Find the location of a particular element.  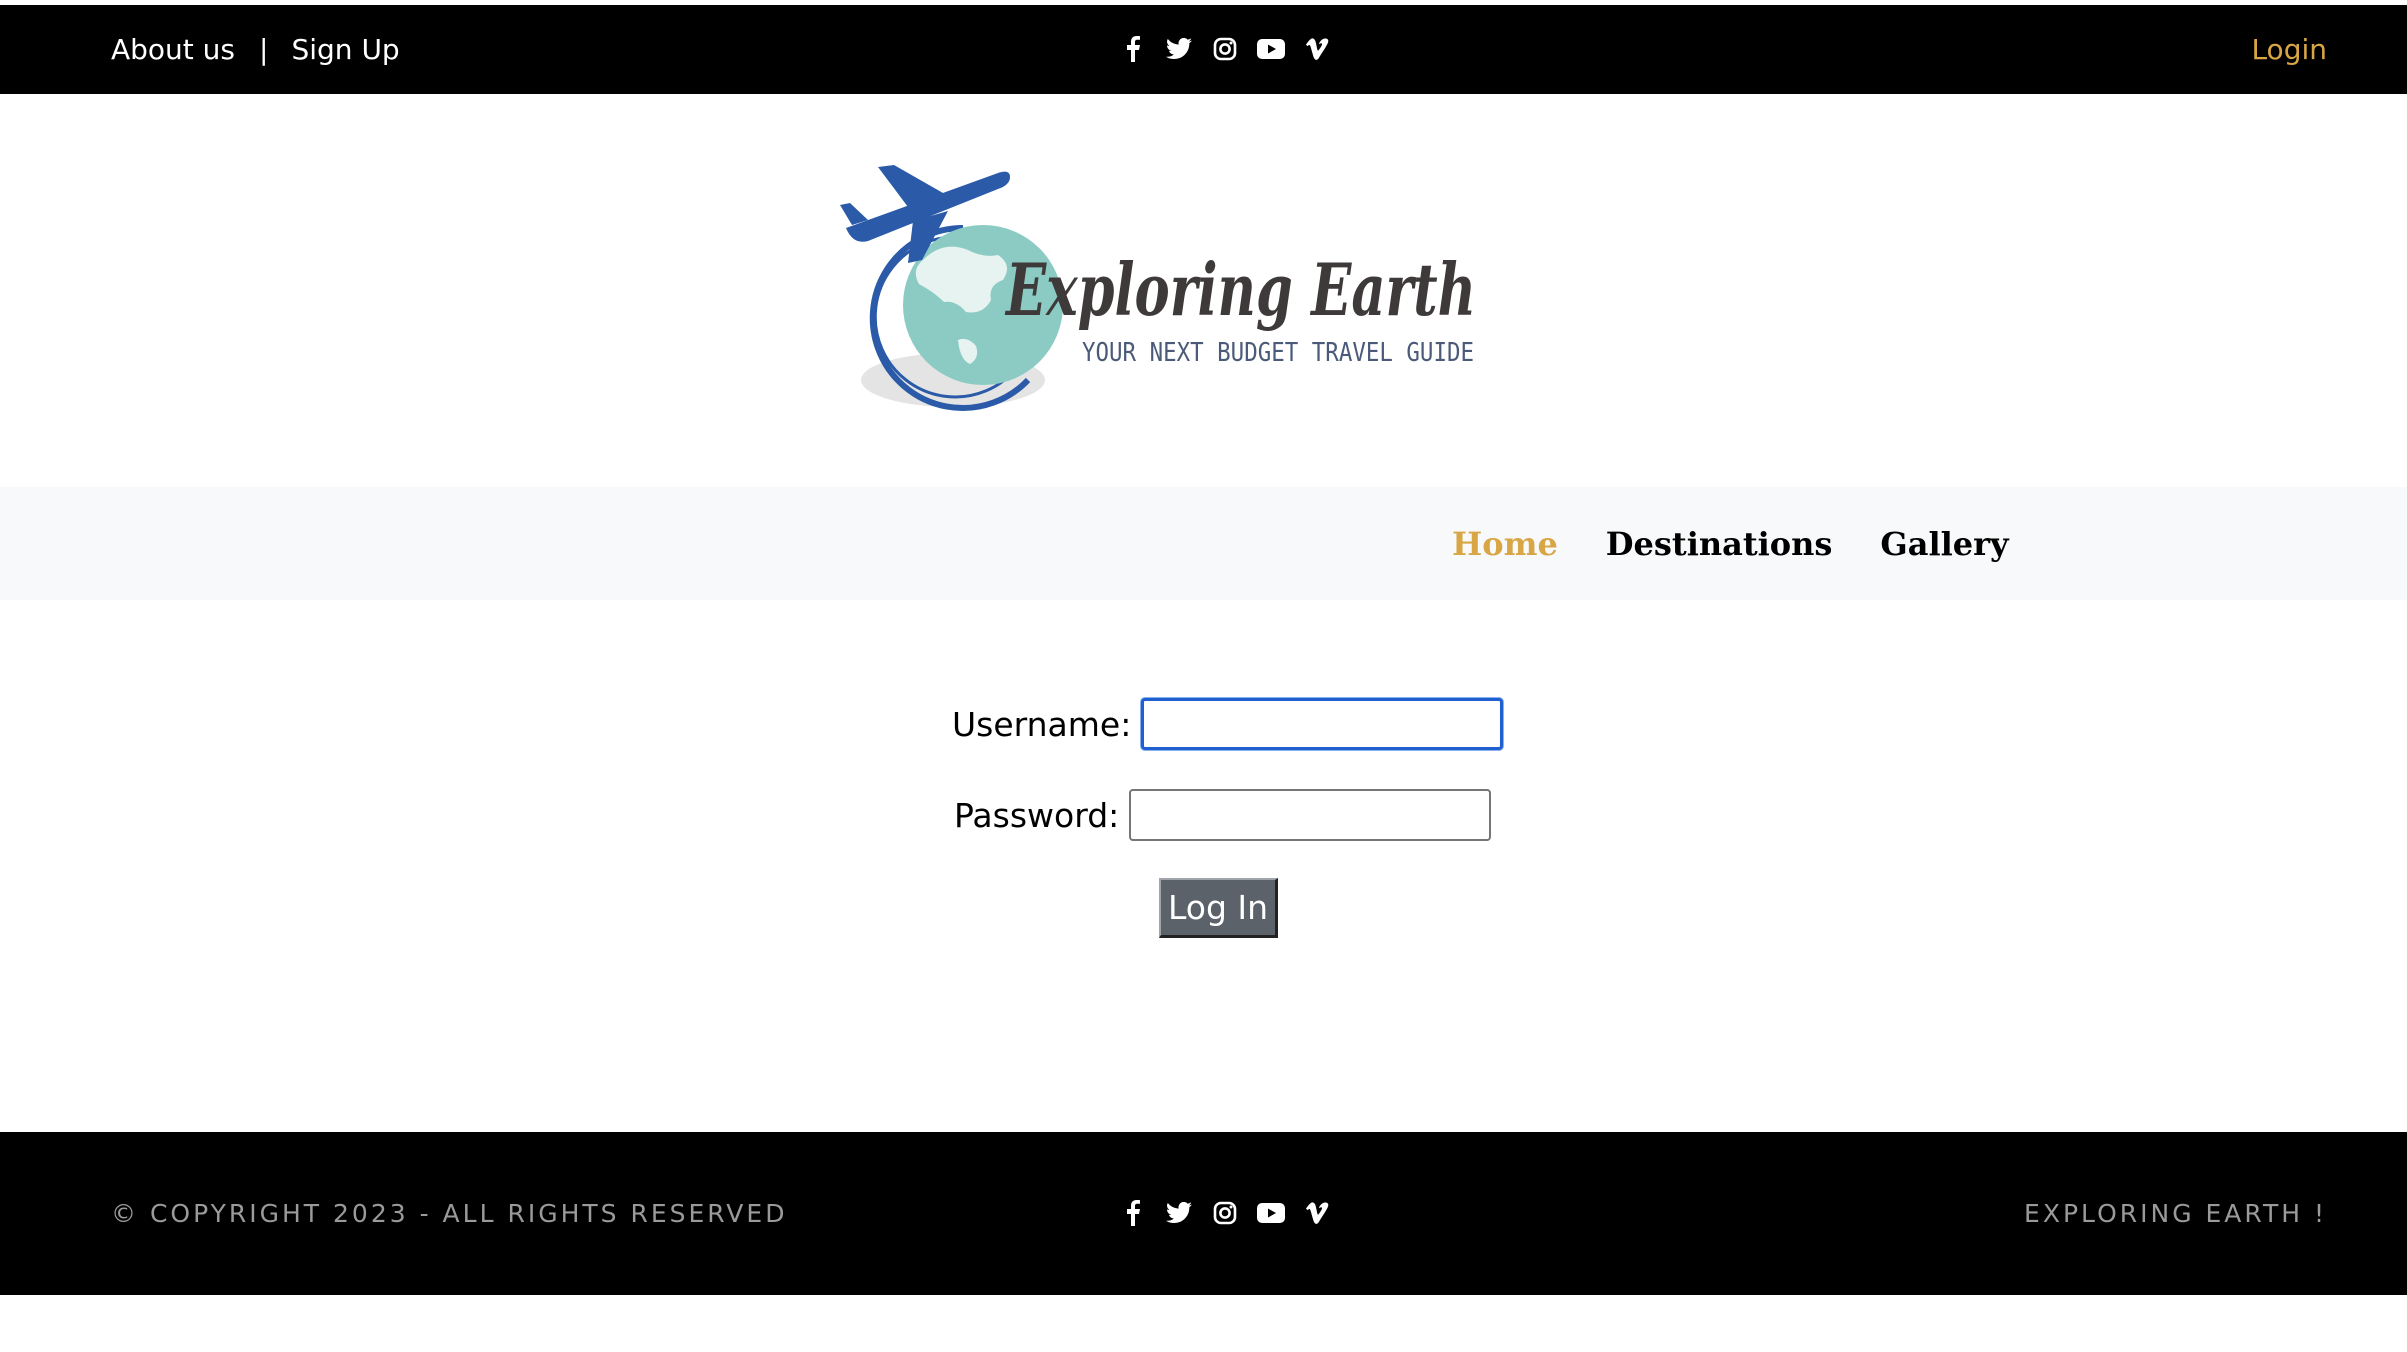

nav-destinations: Destinations is located at coordinates (1719, 544).